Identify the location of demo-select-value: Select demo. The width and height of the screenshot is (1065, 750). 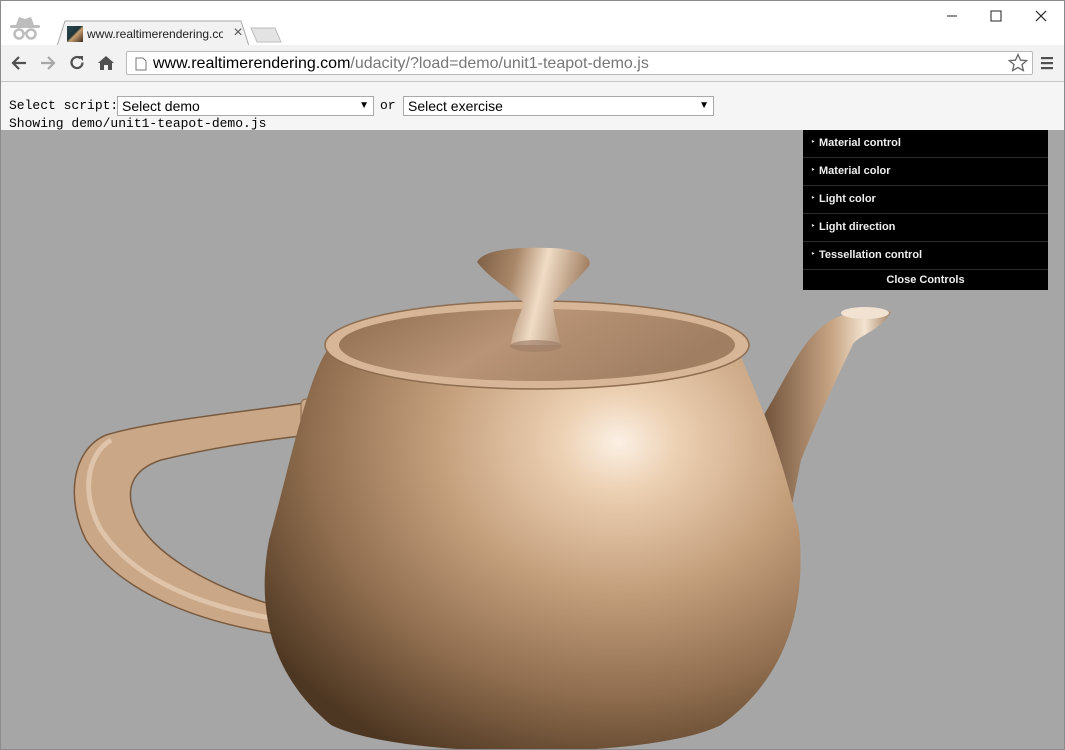
(161, 106).